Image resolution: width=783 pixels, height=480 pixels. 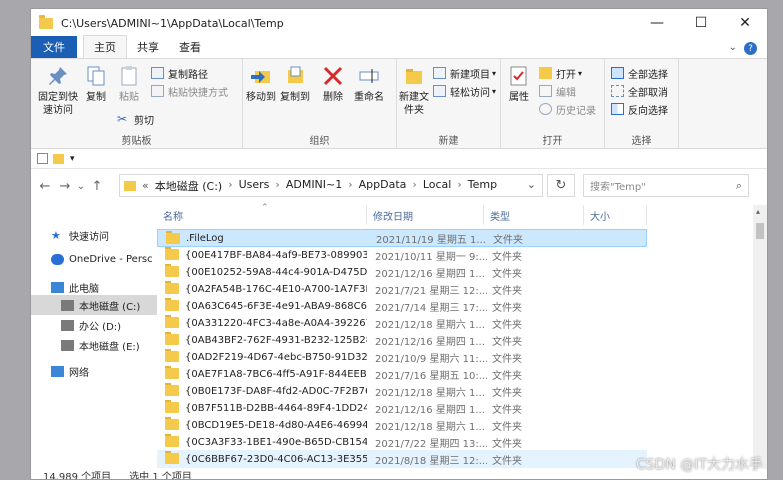 I want to click on breadcrumb-item: AppData, so click(x=383, y=186).